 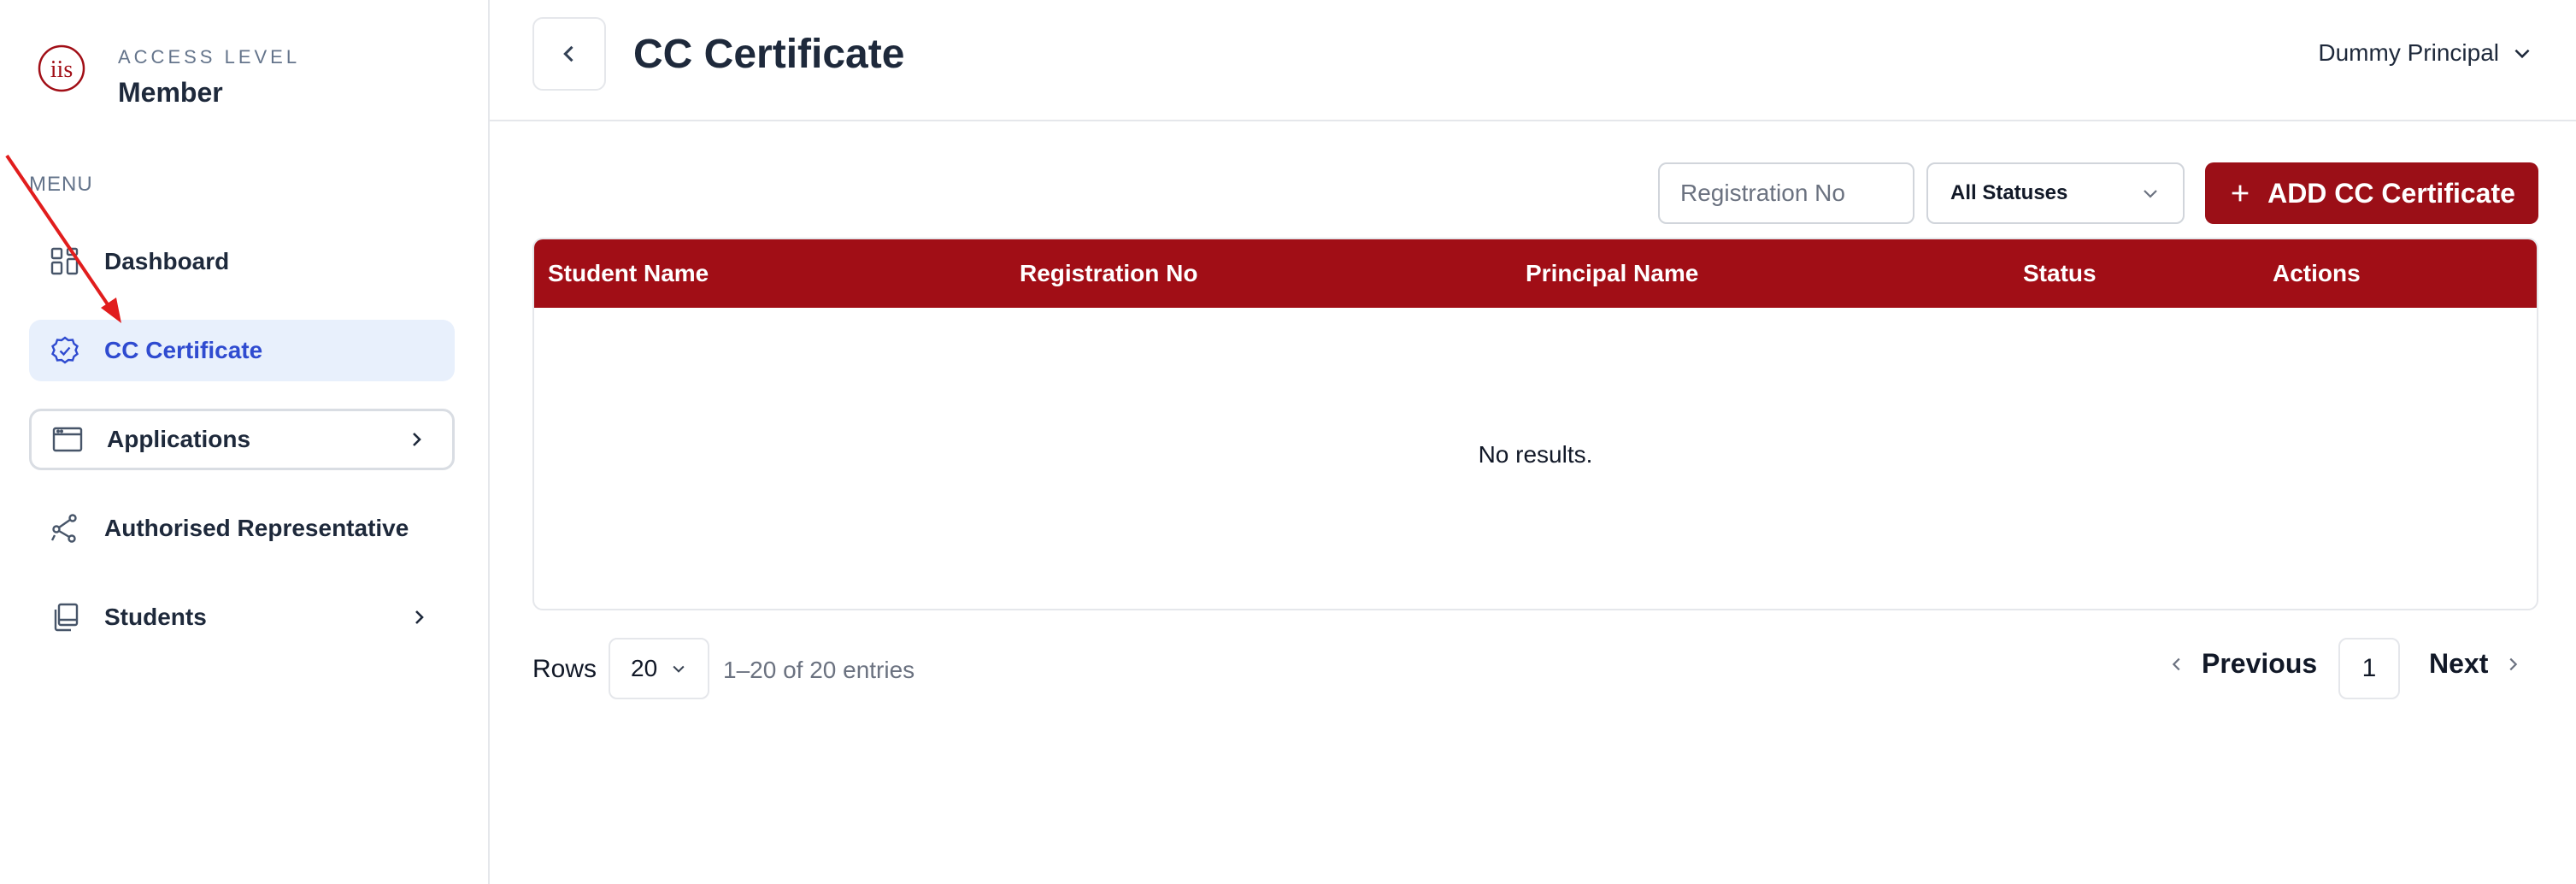 What do you see at coordinates (1108, 273) in the screenshot?
I see `column-header-registration-no: Registration No` at bounding box center [1108, 273].